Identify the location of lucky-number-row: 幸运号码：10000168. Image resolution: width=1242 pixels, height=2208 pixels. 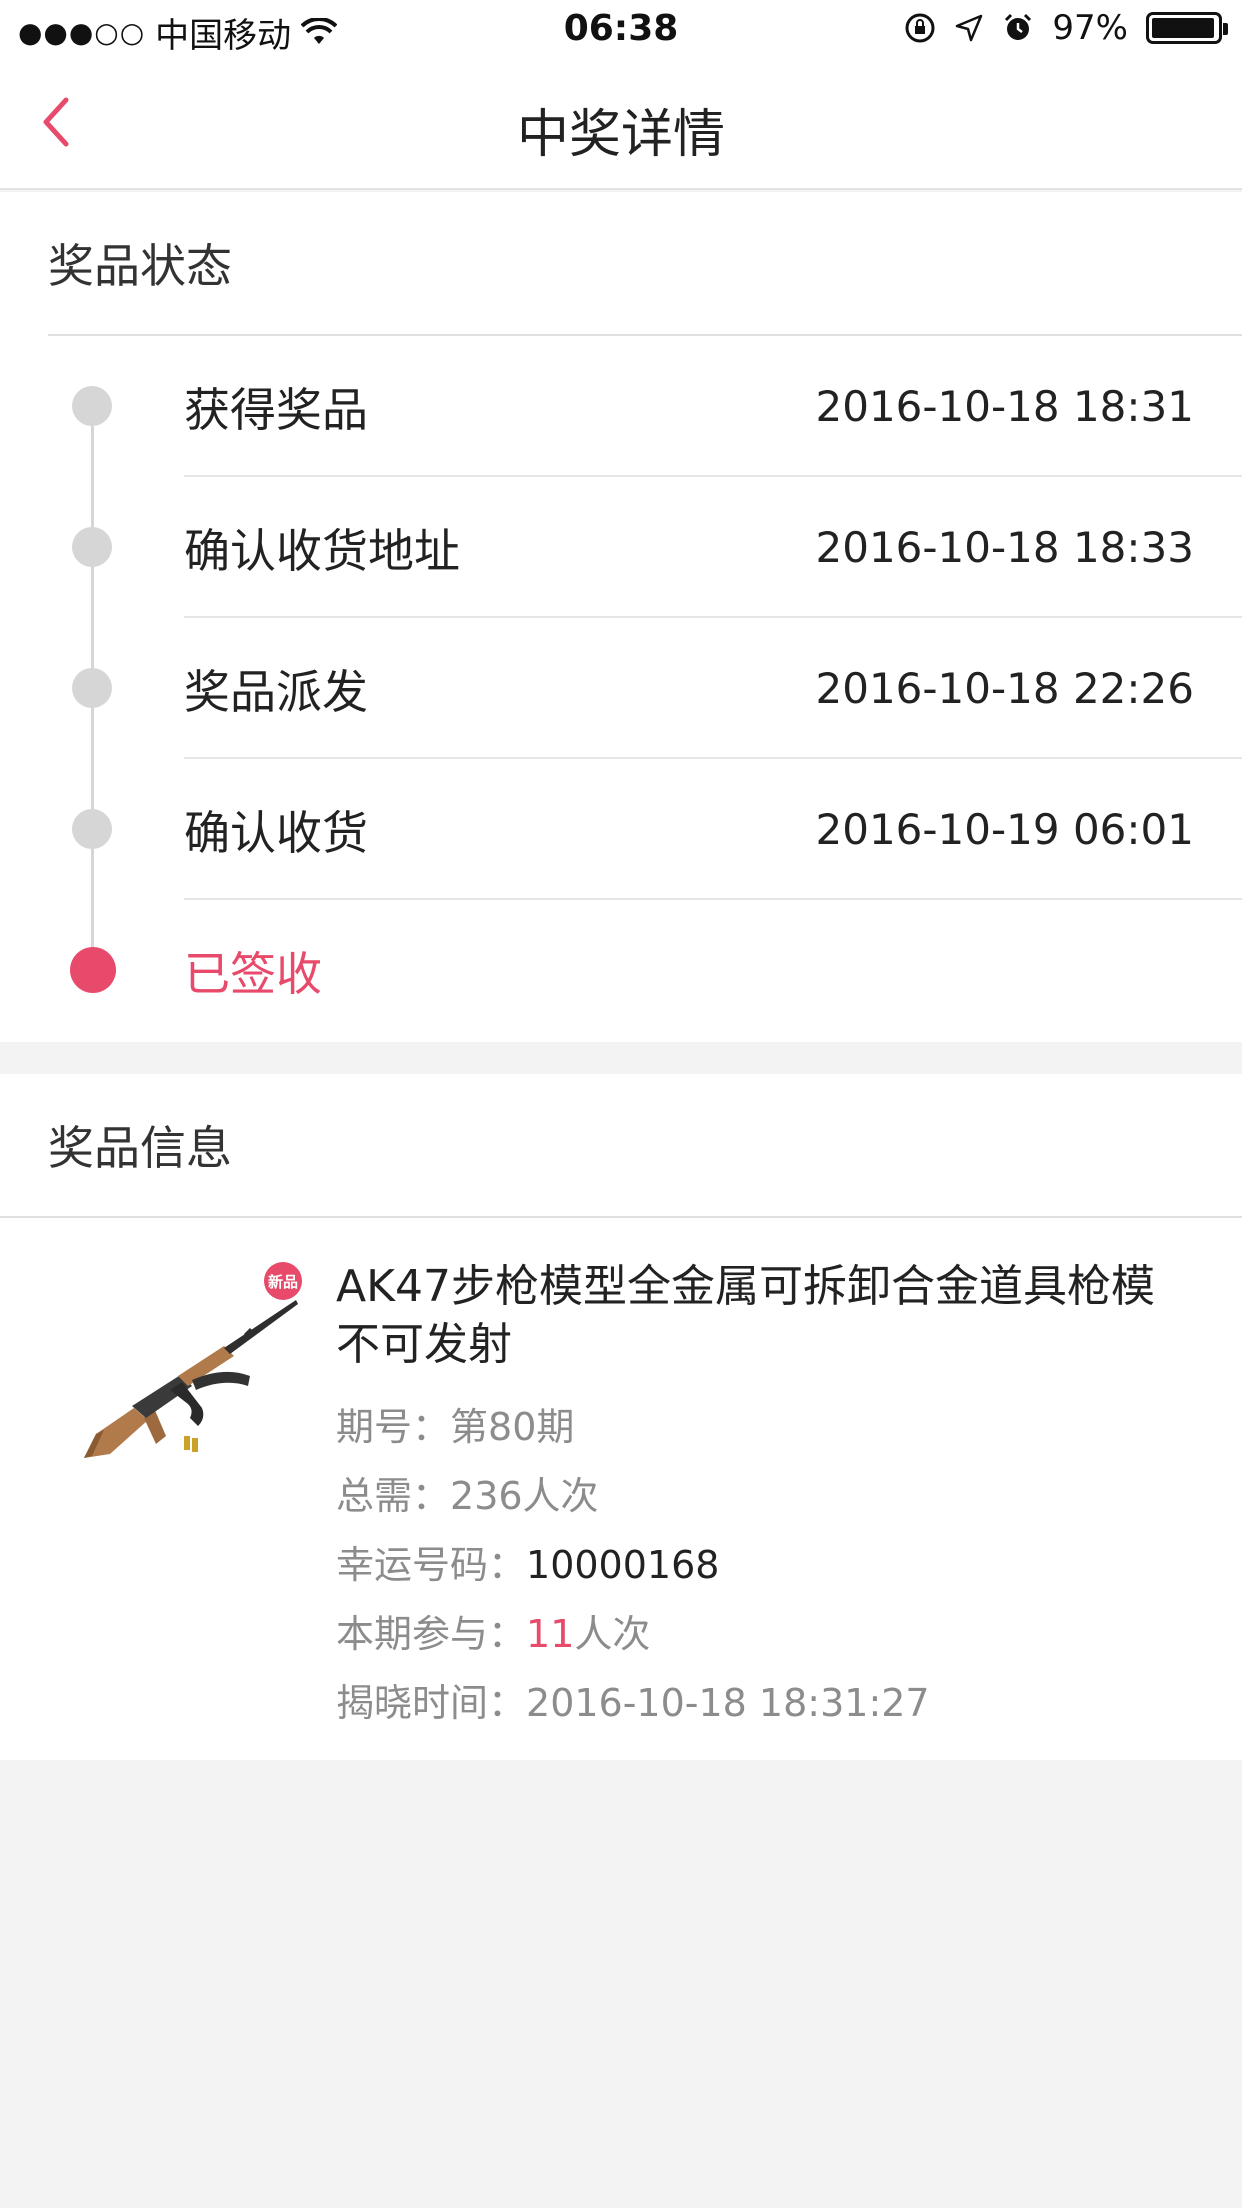
(527, 1561).